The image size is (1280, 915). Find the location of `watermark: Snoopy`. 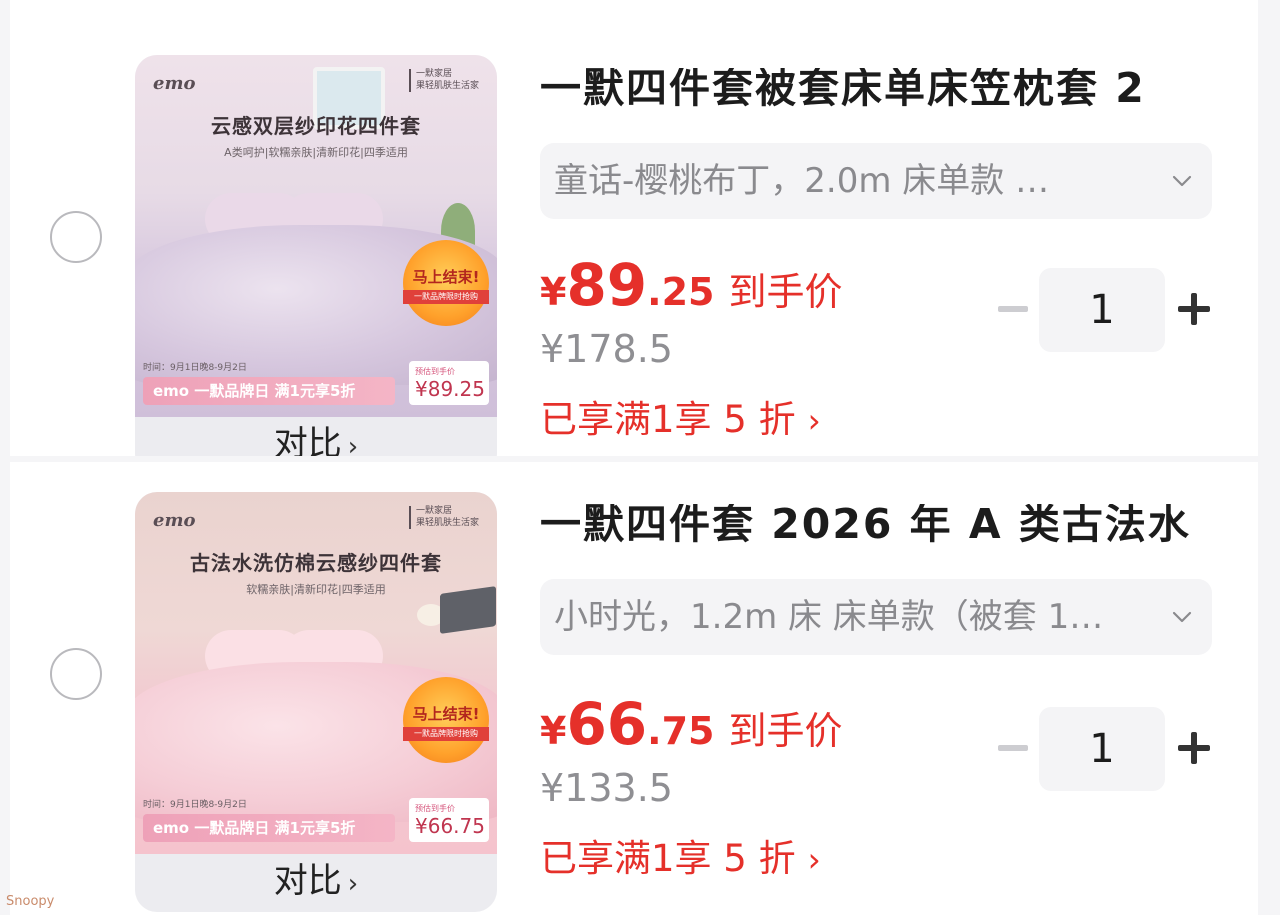

watermark: Snoopy is located at coordinates (30, 901).